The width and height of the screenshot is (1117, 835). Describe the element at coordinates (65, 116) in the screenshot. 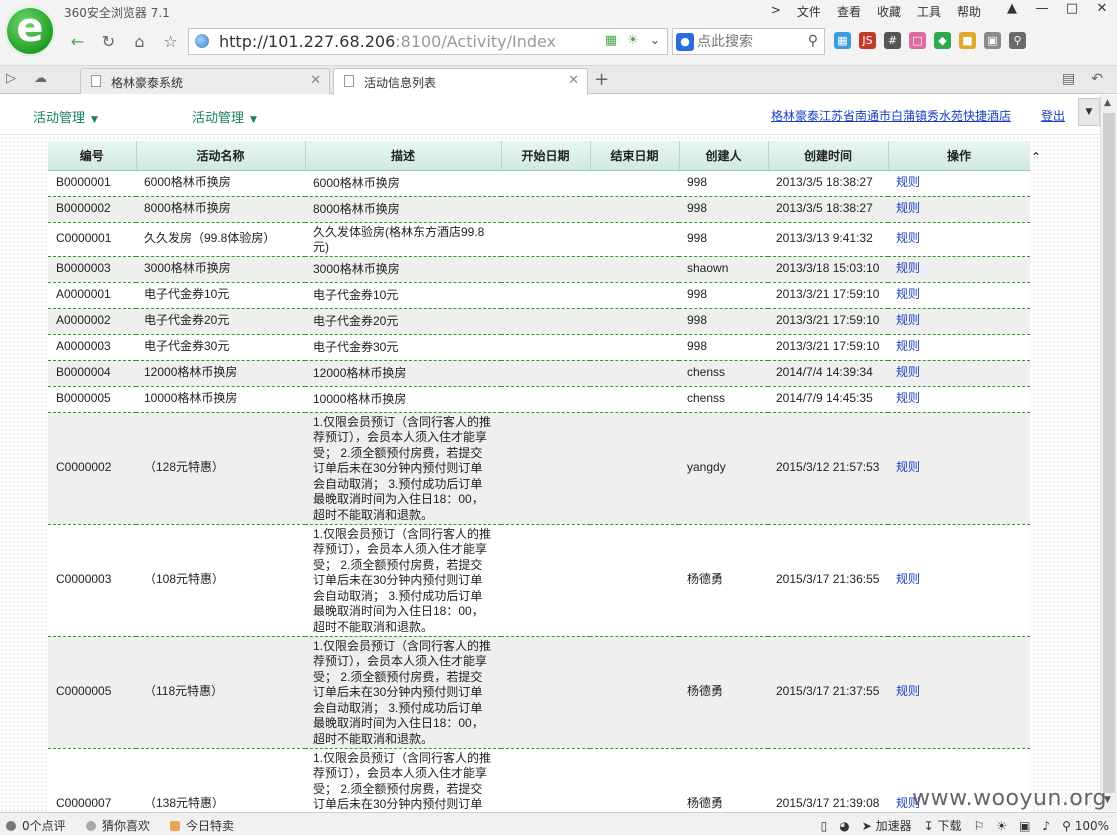

I see `activity-menu-1: 活动管理 ▼` at that location.